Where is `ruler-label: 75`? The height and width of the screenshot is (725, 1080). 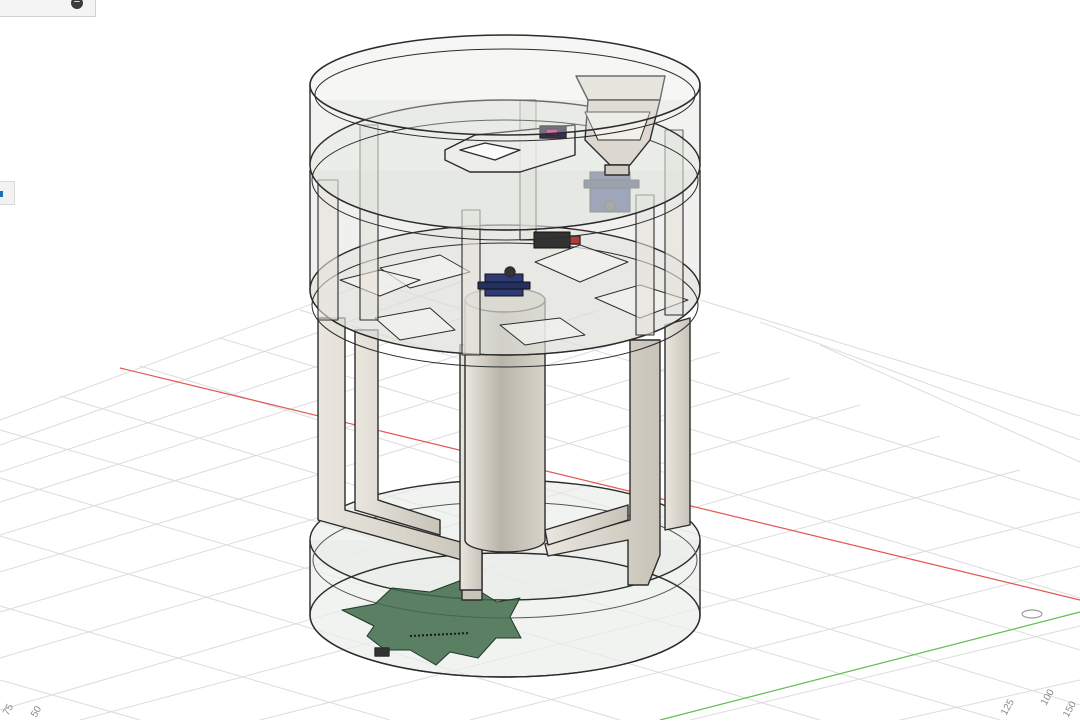
ruler-label: 75 is located at coordinates (8, 710).